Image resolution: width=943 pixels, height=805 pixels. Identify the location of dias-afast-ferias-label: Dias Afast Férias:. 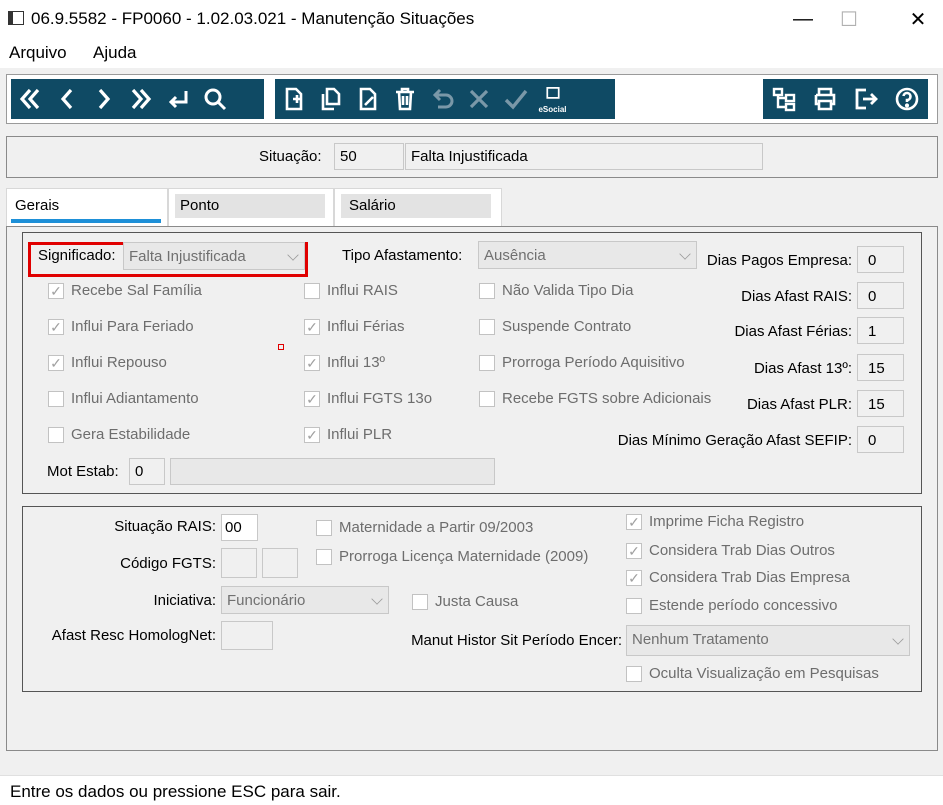
(793, 331).